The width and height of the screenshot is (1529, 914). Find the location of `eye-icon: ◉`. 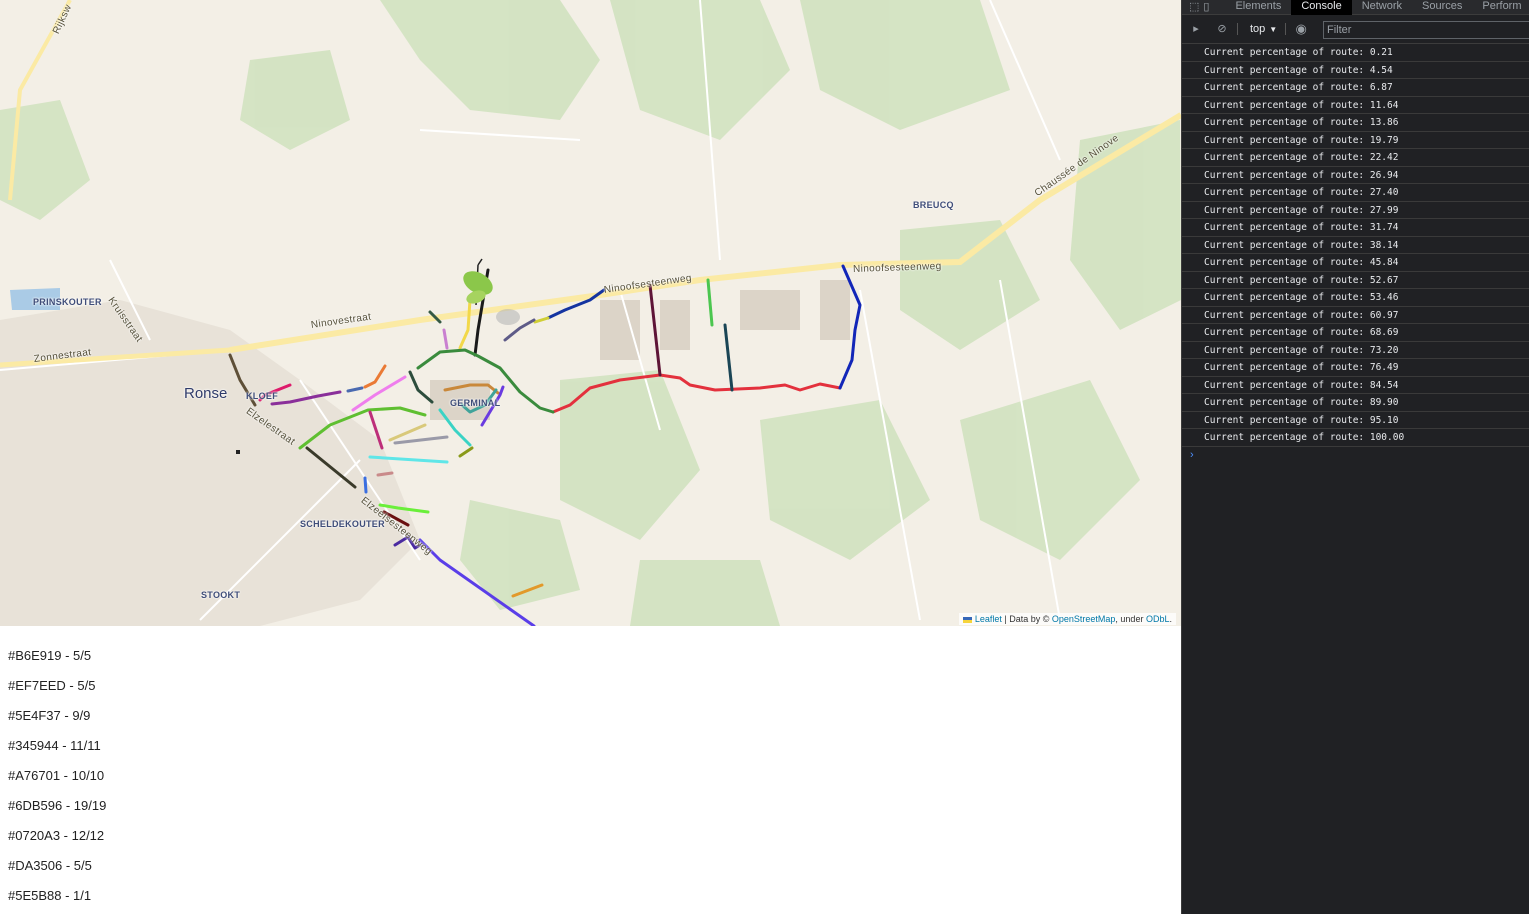

eye-icon: ◉ is located at coordinates (1301, 29).